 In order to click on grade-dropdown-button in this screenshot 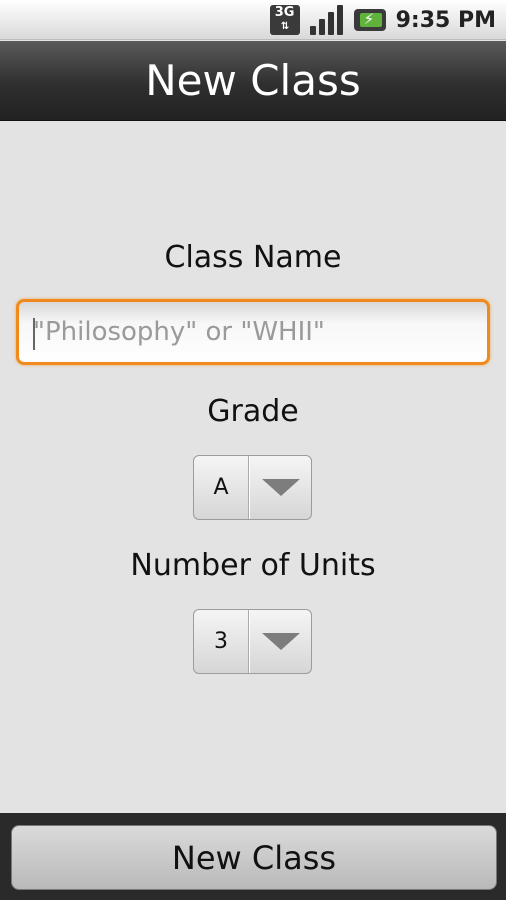, I will do `click(280, 487)`.